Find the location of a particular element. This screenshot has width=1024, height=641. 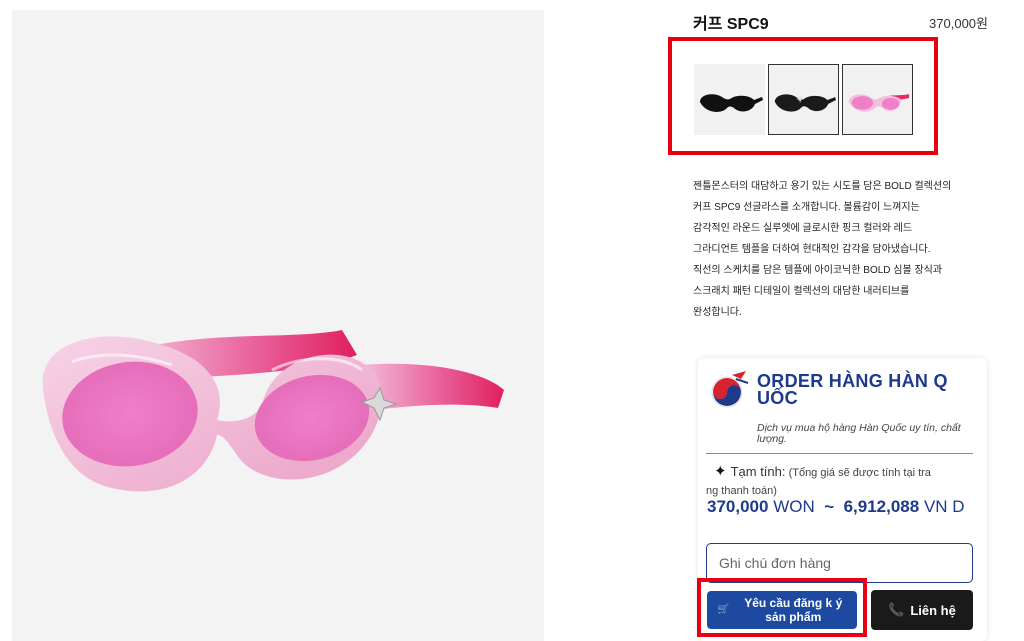

sparkle-icon: ✦ is located at coordinates (720, 471).